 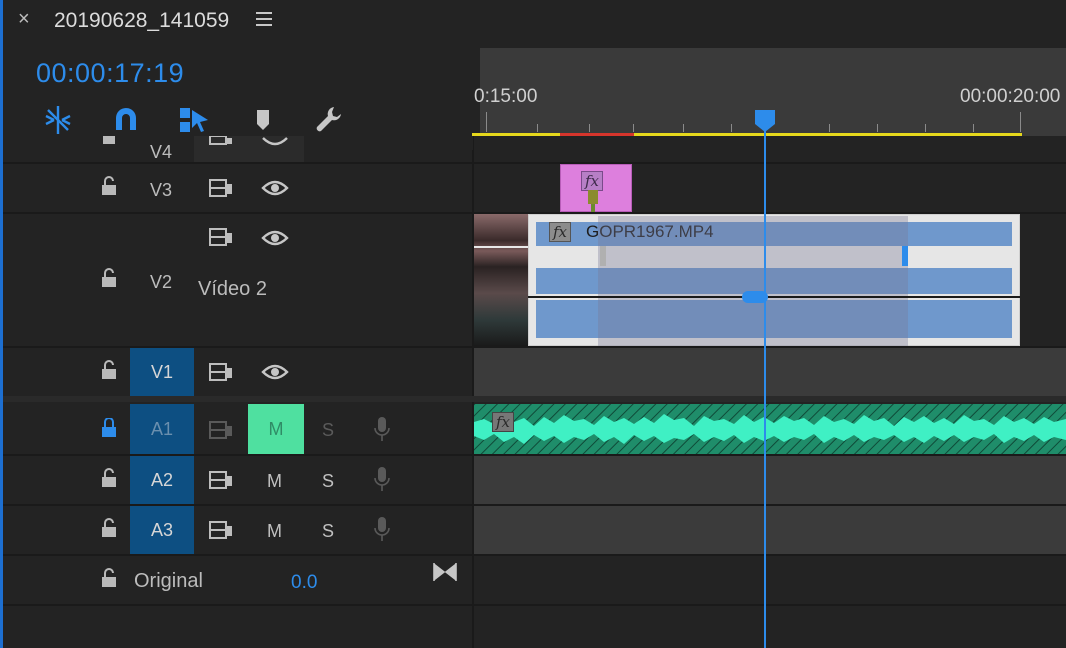 What do you see at coordinates (58, 120) in the screenshot?
I see `insert-overwrite-icon` at bounding box center [58, 120].